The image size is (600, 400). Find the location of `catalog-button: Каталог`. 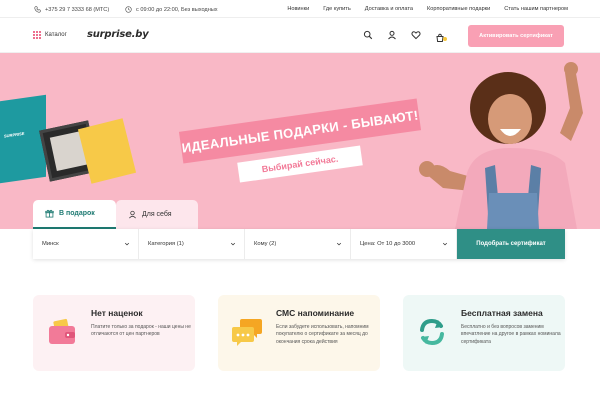

catalog-button: Каталог is located at coordinates (50, 35).